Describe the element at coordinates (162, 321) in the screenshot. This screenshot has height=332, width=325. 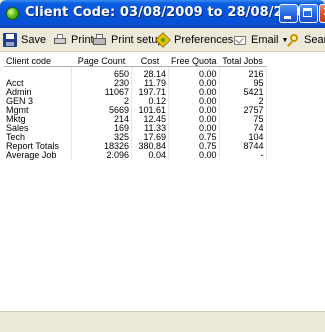
I see `status-bar` at that location.